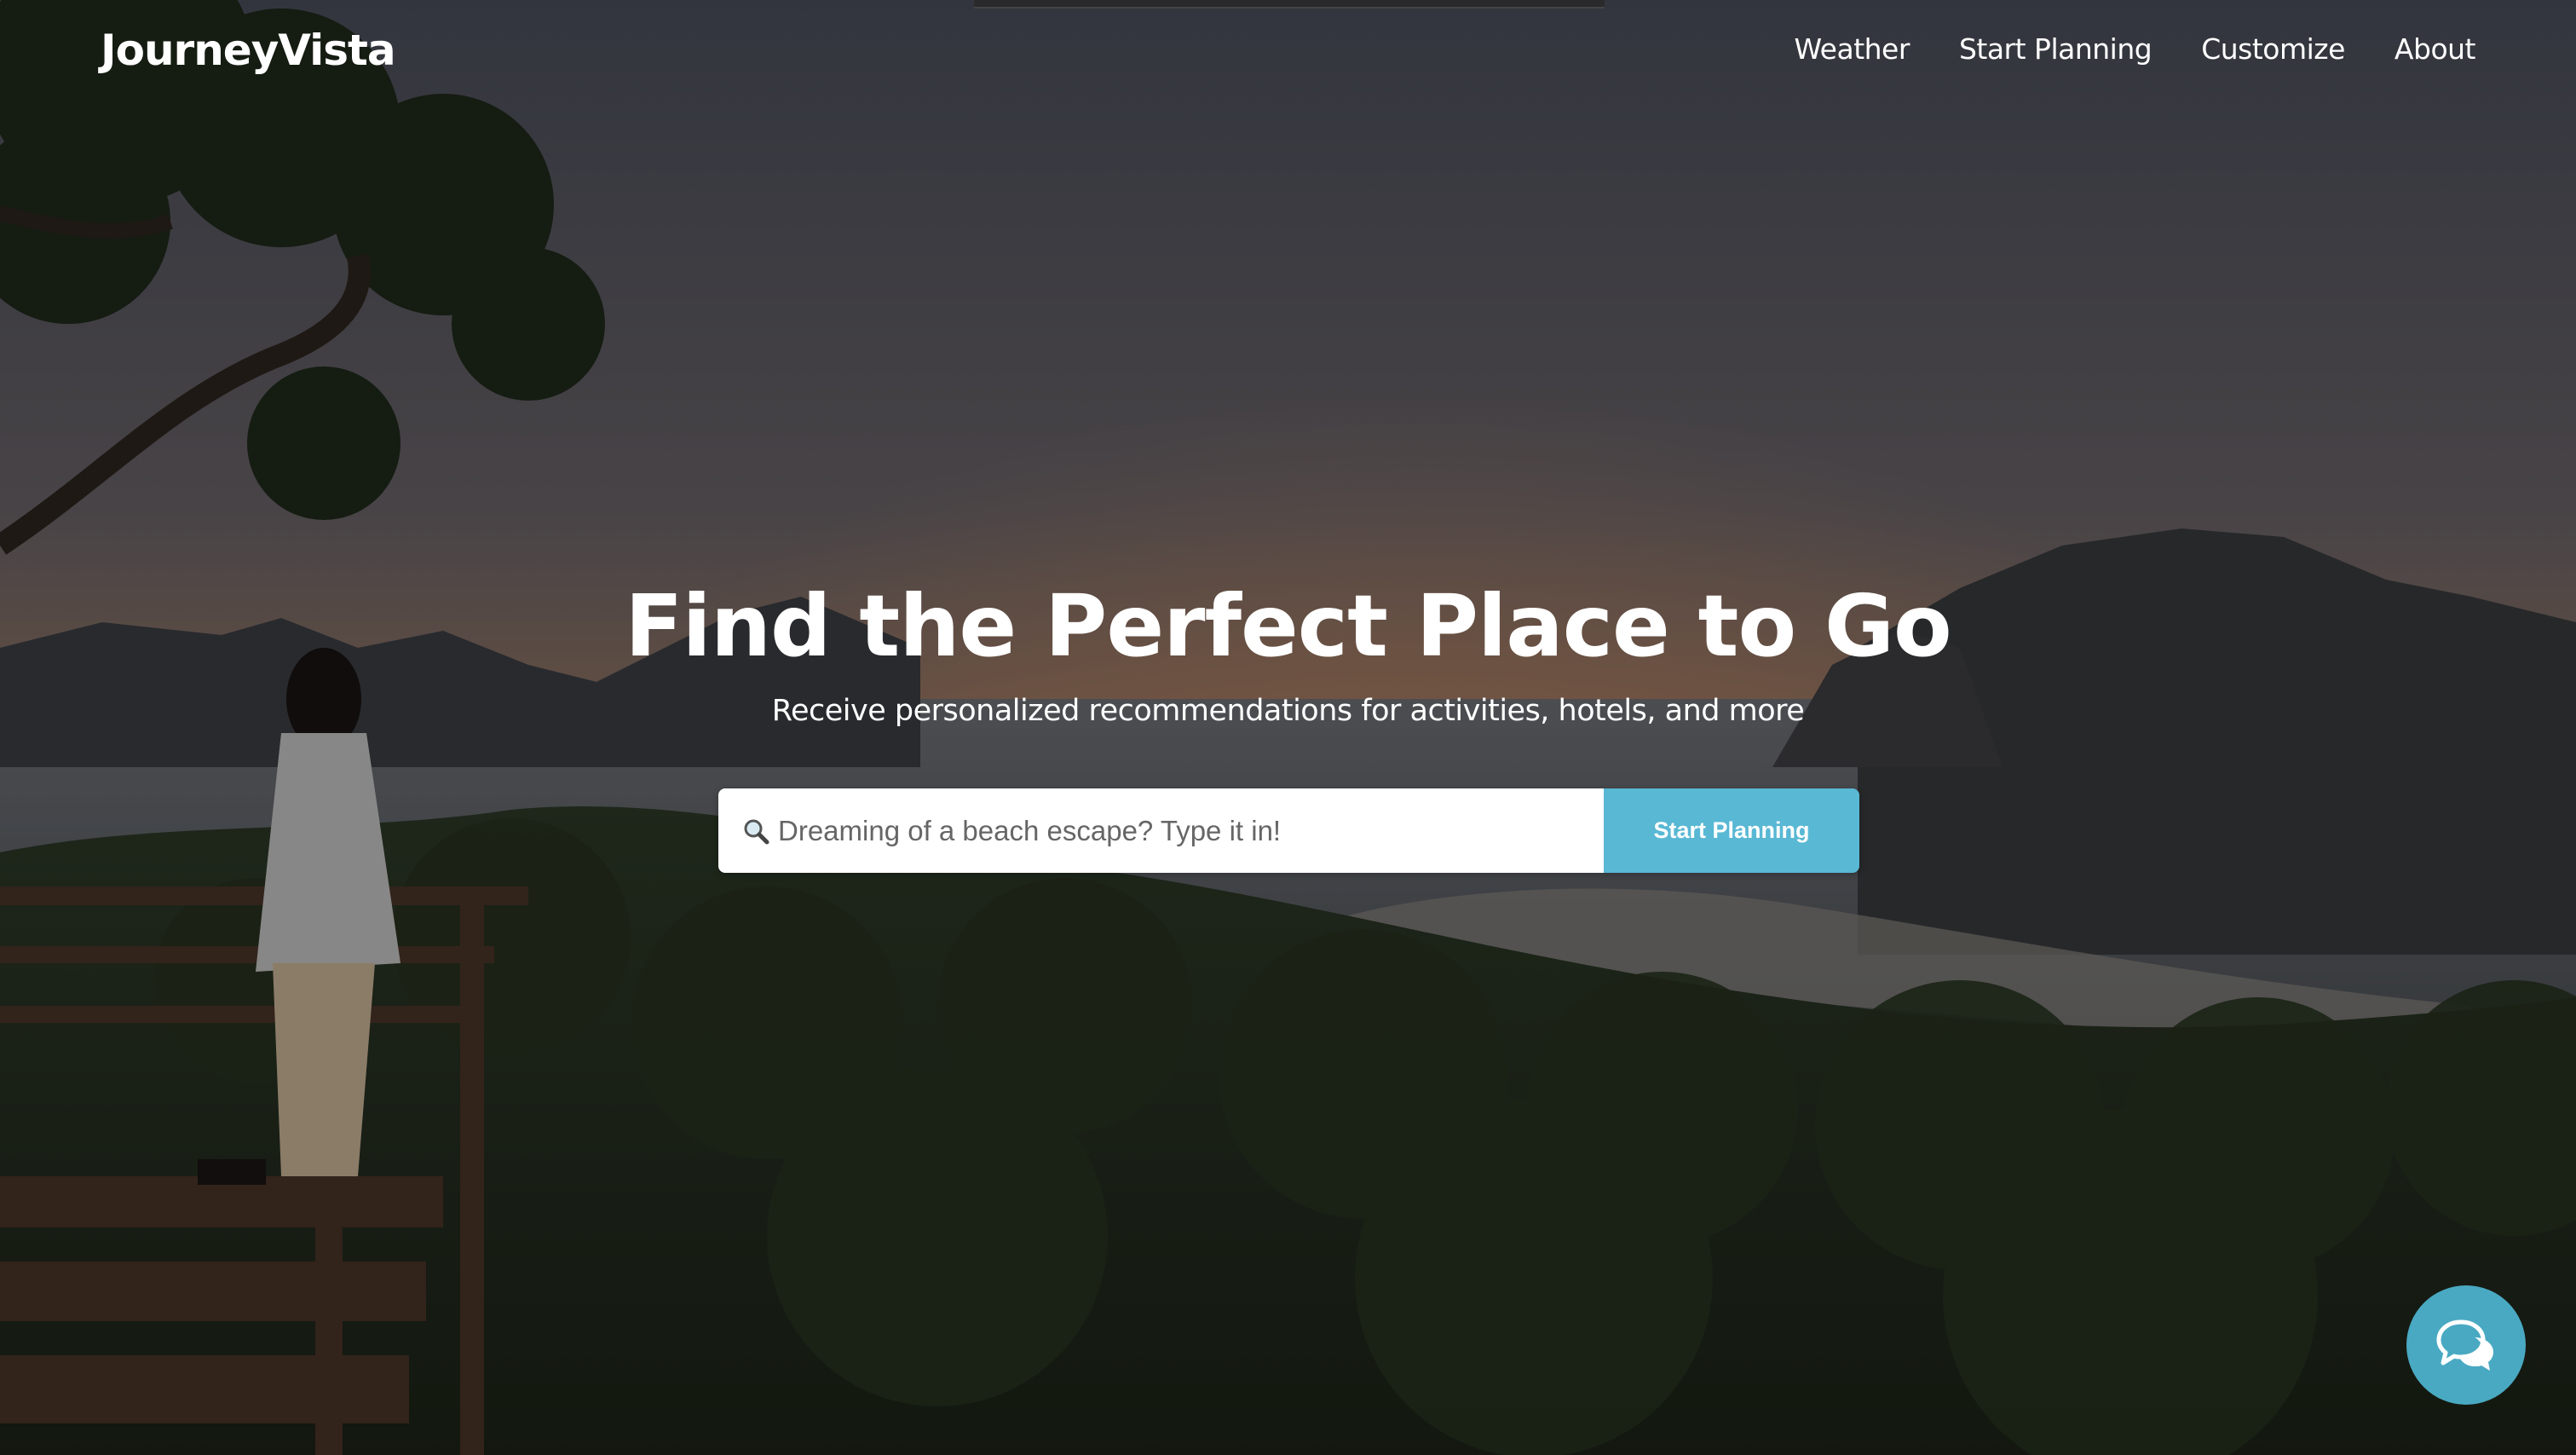 The image size is (2576, 1455). Describe the element at coordinates (2055, 49) in the screenshot. I see `nav-link-start-planning: Start Planning` at that location.